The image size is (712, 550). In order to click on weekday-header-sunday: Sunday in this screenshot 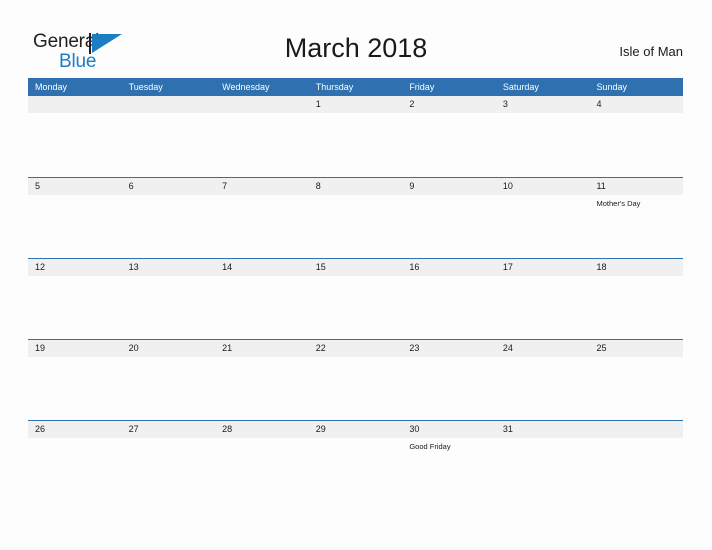, I will do `click(611, 87)`.